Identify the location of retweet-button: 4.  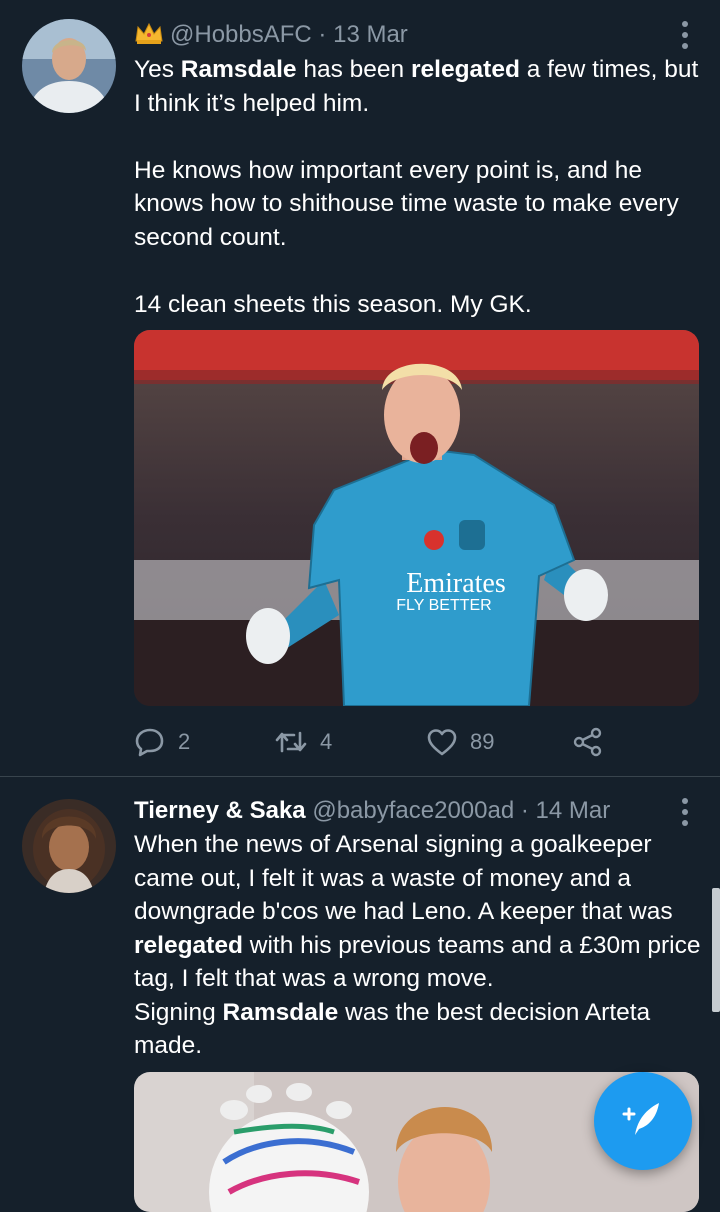
(303, 742).